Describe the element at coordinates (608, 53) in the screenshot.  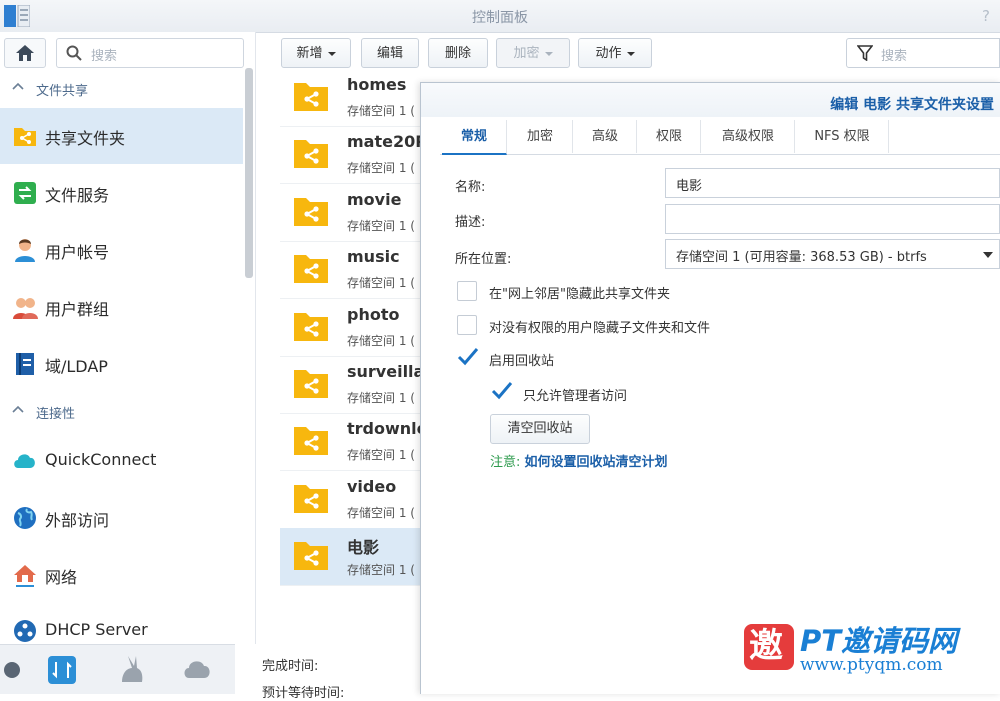
I see `action-button-label: 动作` at that location.